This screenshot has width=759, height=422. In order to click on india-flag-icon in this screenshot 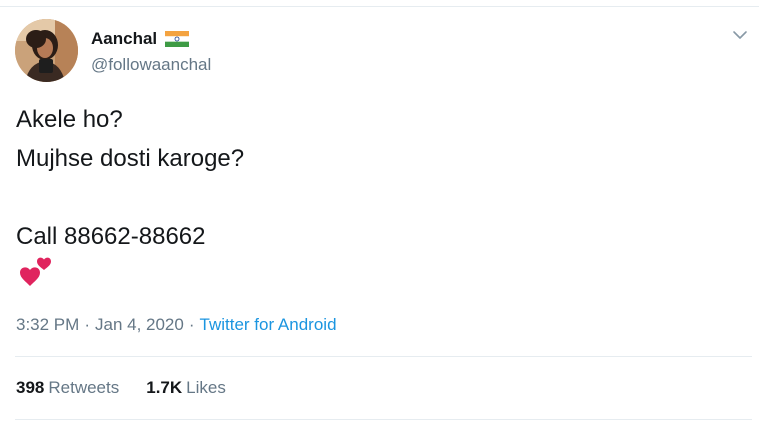, I will do `click(177, 39)`.